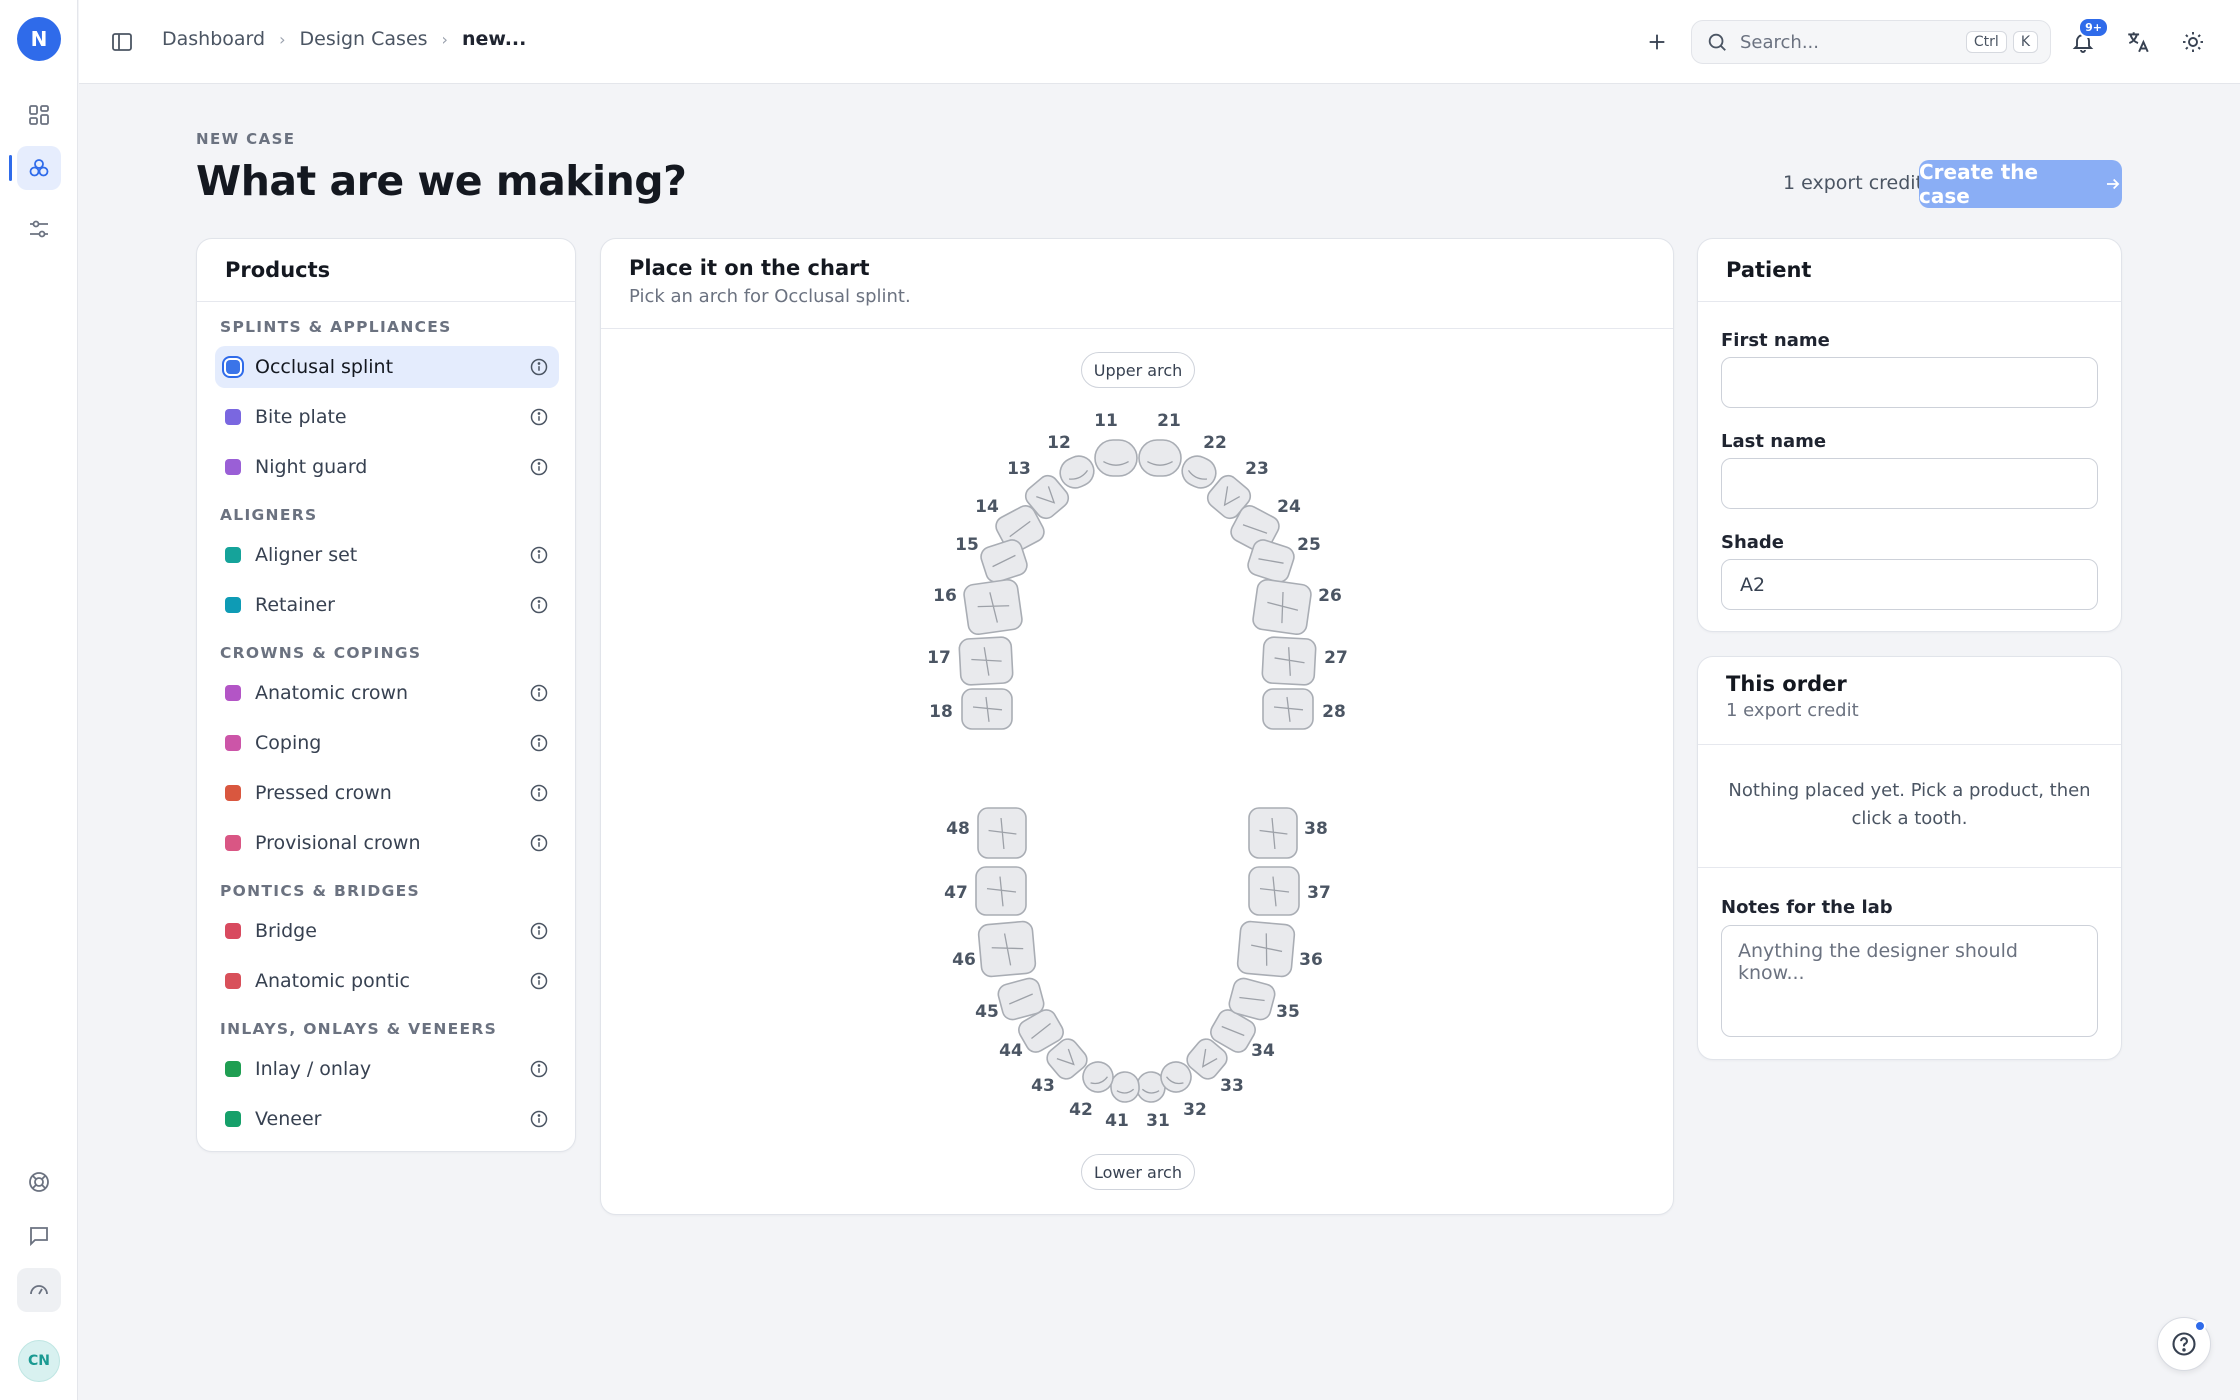  What do you see at coordinates (1289, 507) in the screenshot?
I see `tooth-number-label: 24` at bounding box center [1289, 507].